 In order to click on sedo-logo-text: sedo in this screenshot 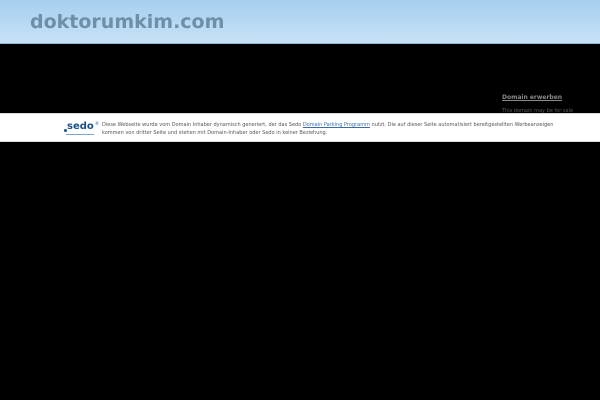, I will do `click(80, 126)`.